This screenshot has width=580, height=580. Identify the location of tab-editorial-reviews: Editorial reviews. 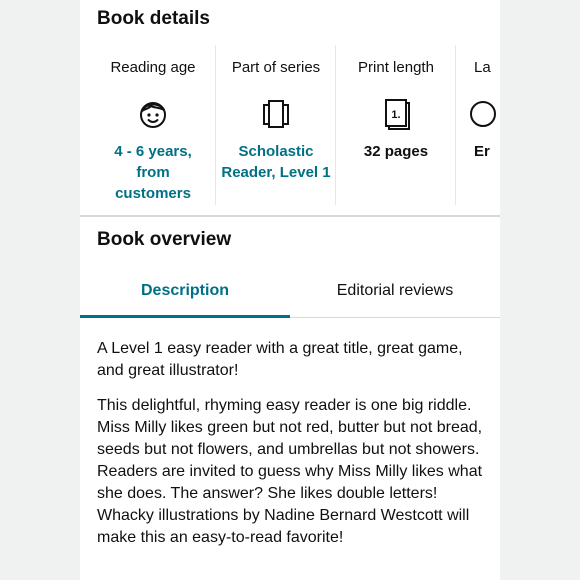
(395, 291).